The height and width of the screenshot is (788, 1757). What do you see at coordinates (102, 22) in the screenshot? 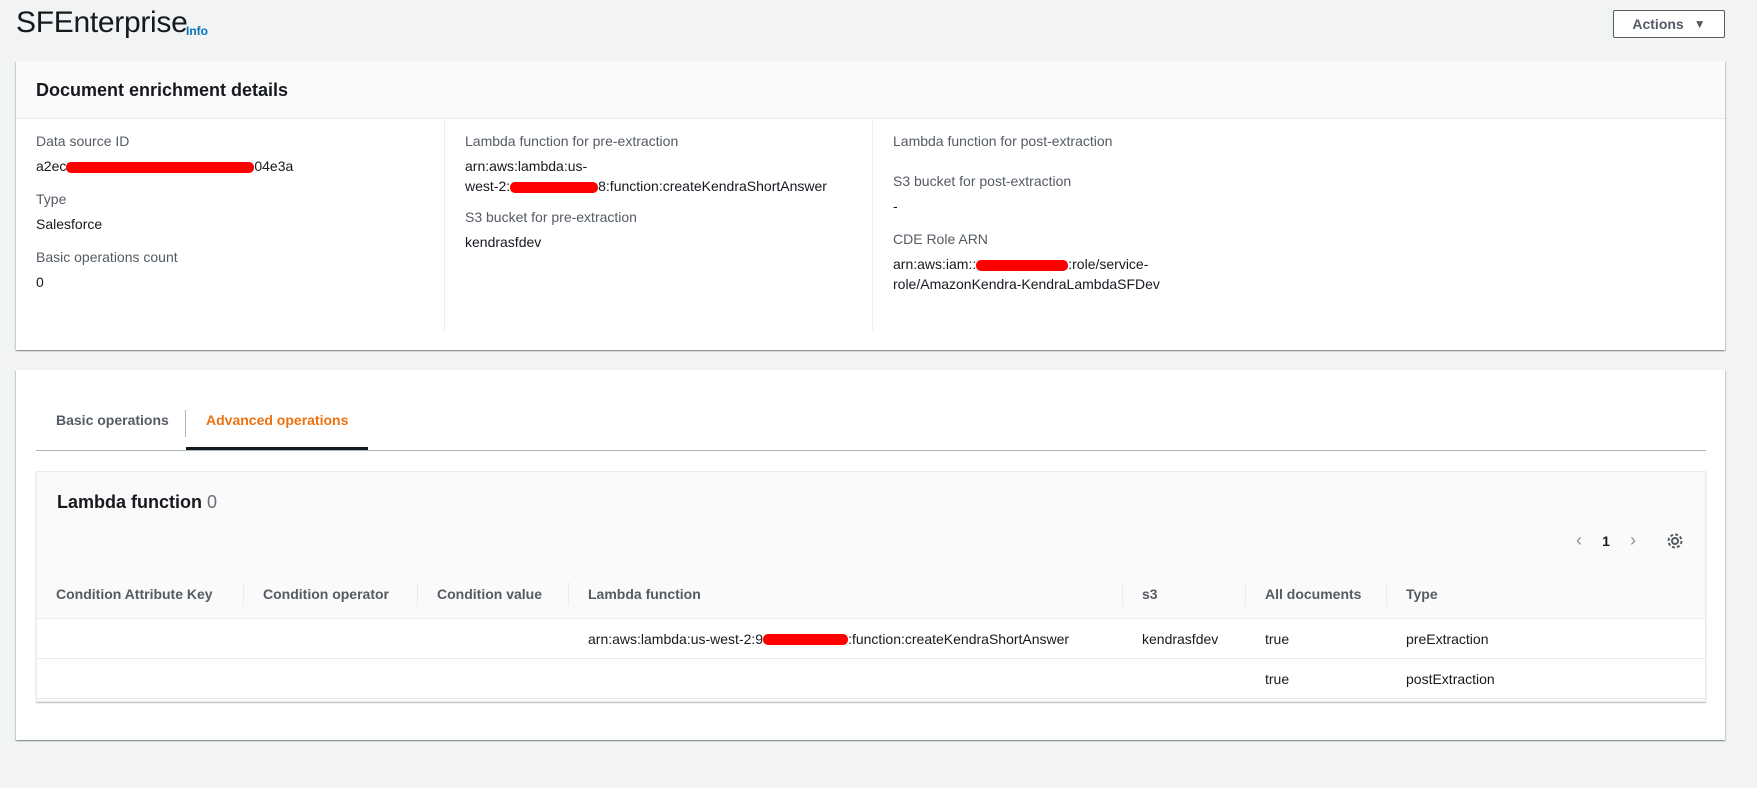
I see `page-title: SFEnterprise` at bounding box center [102, 22].